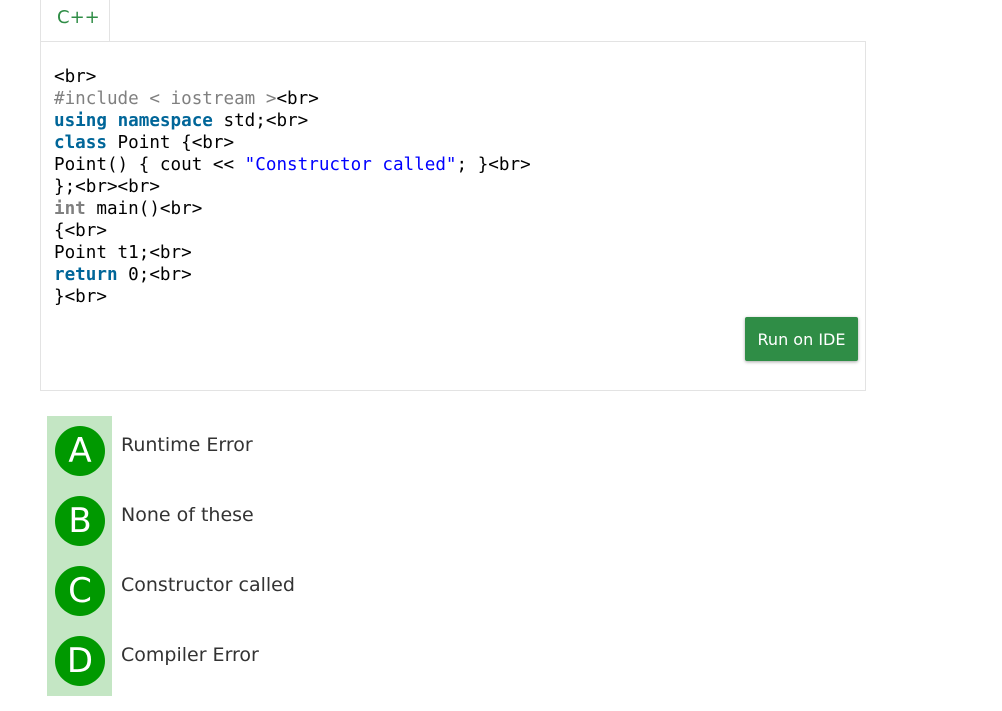 This screenshot has width=1002, height=711. I want to click on code-token: }<br>, so click(80, 297).